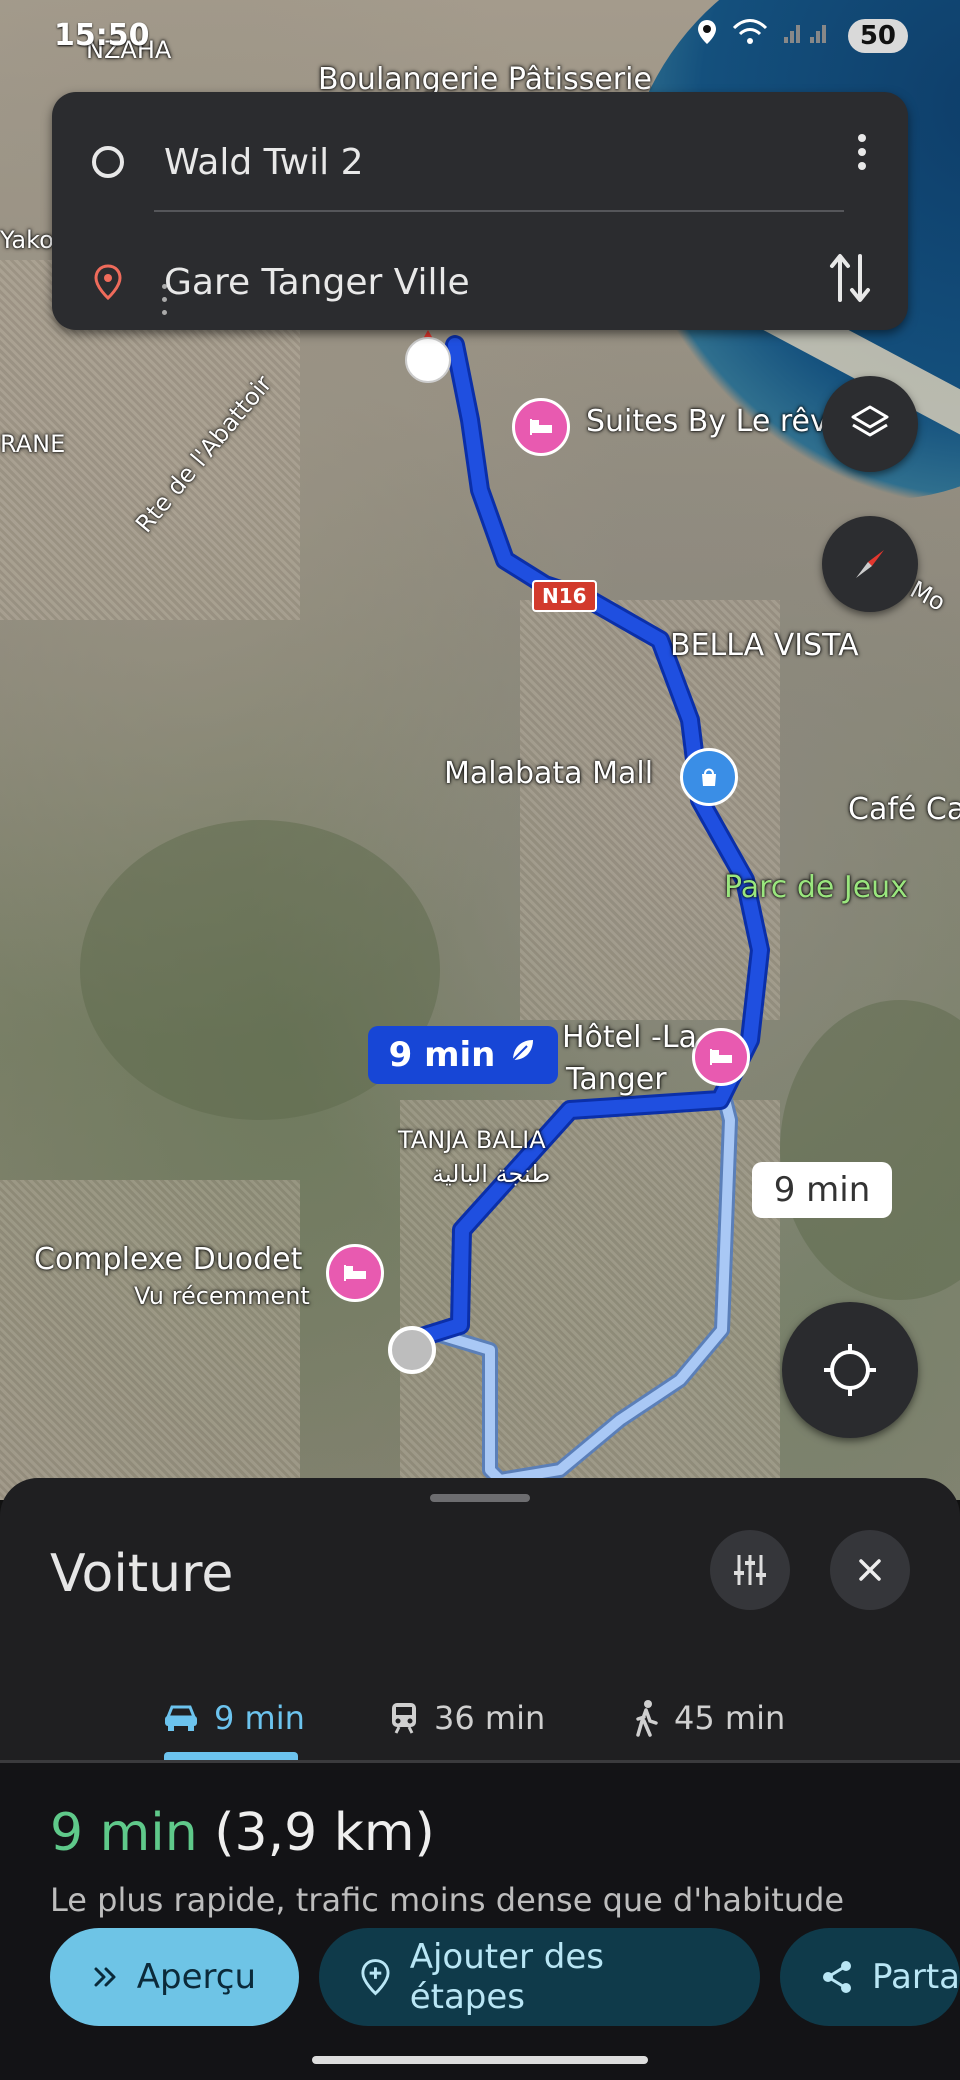  Describe the element at coordinates (181, 1718) in the screenshot. I see `car-icon` at that location.